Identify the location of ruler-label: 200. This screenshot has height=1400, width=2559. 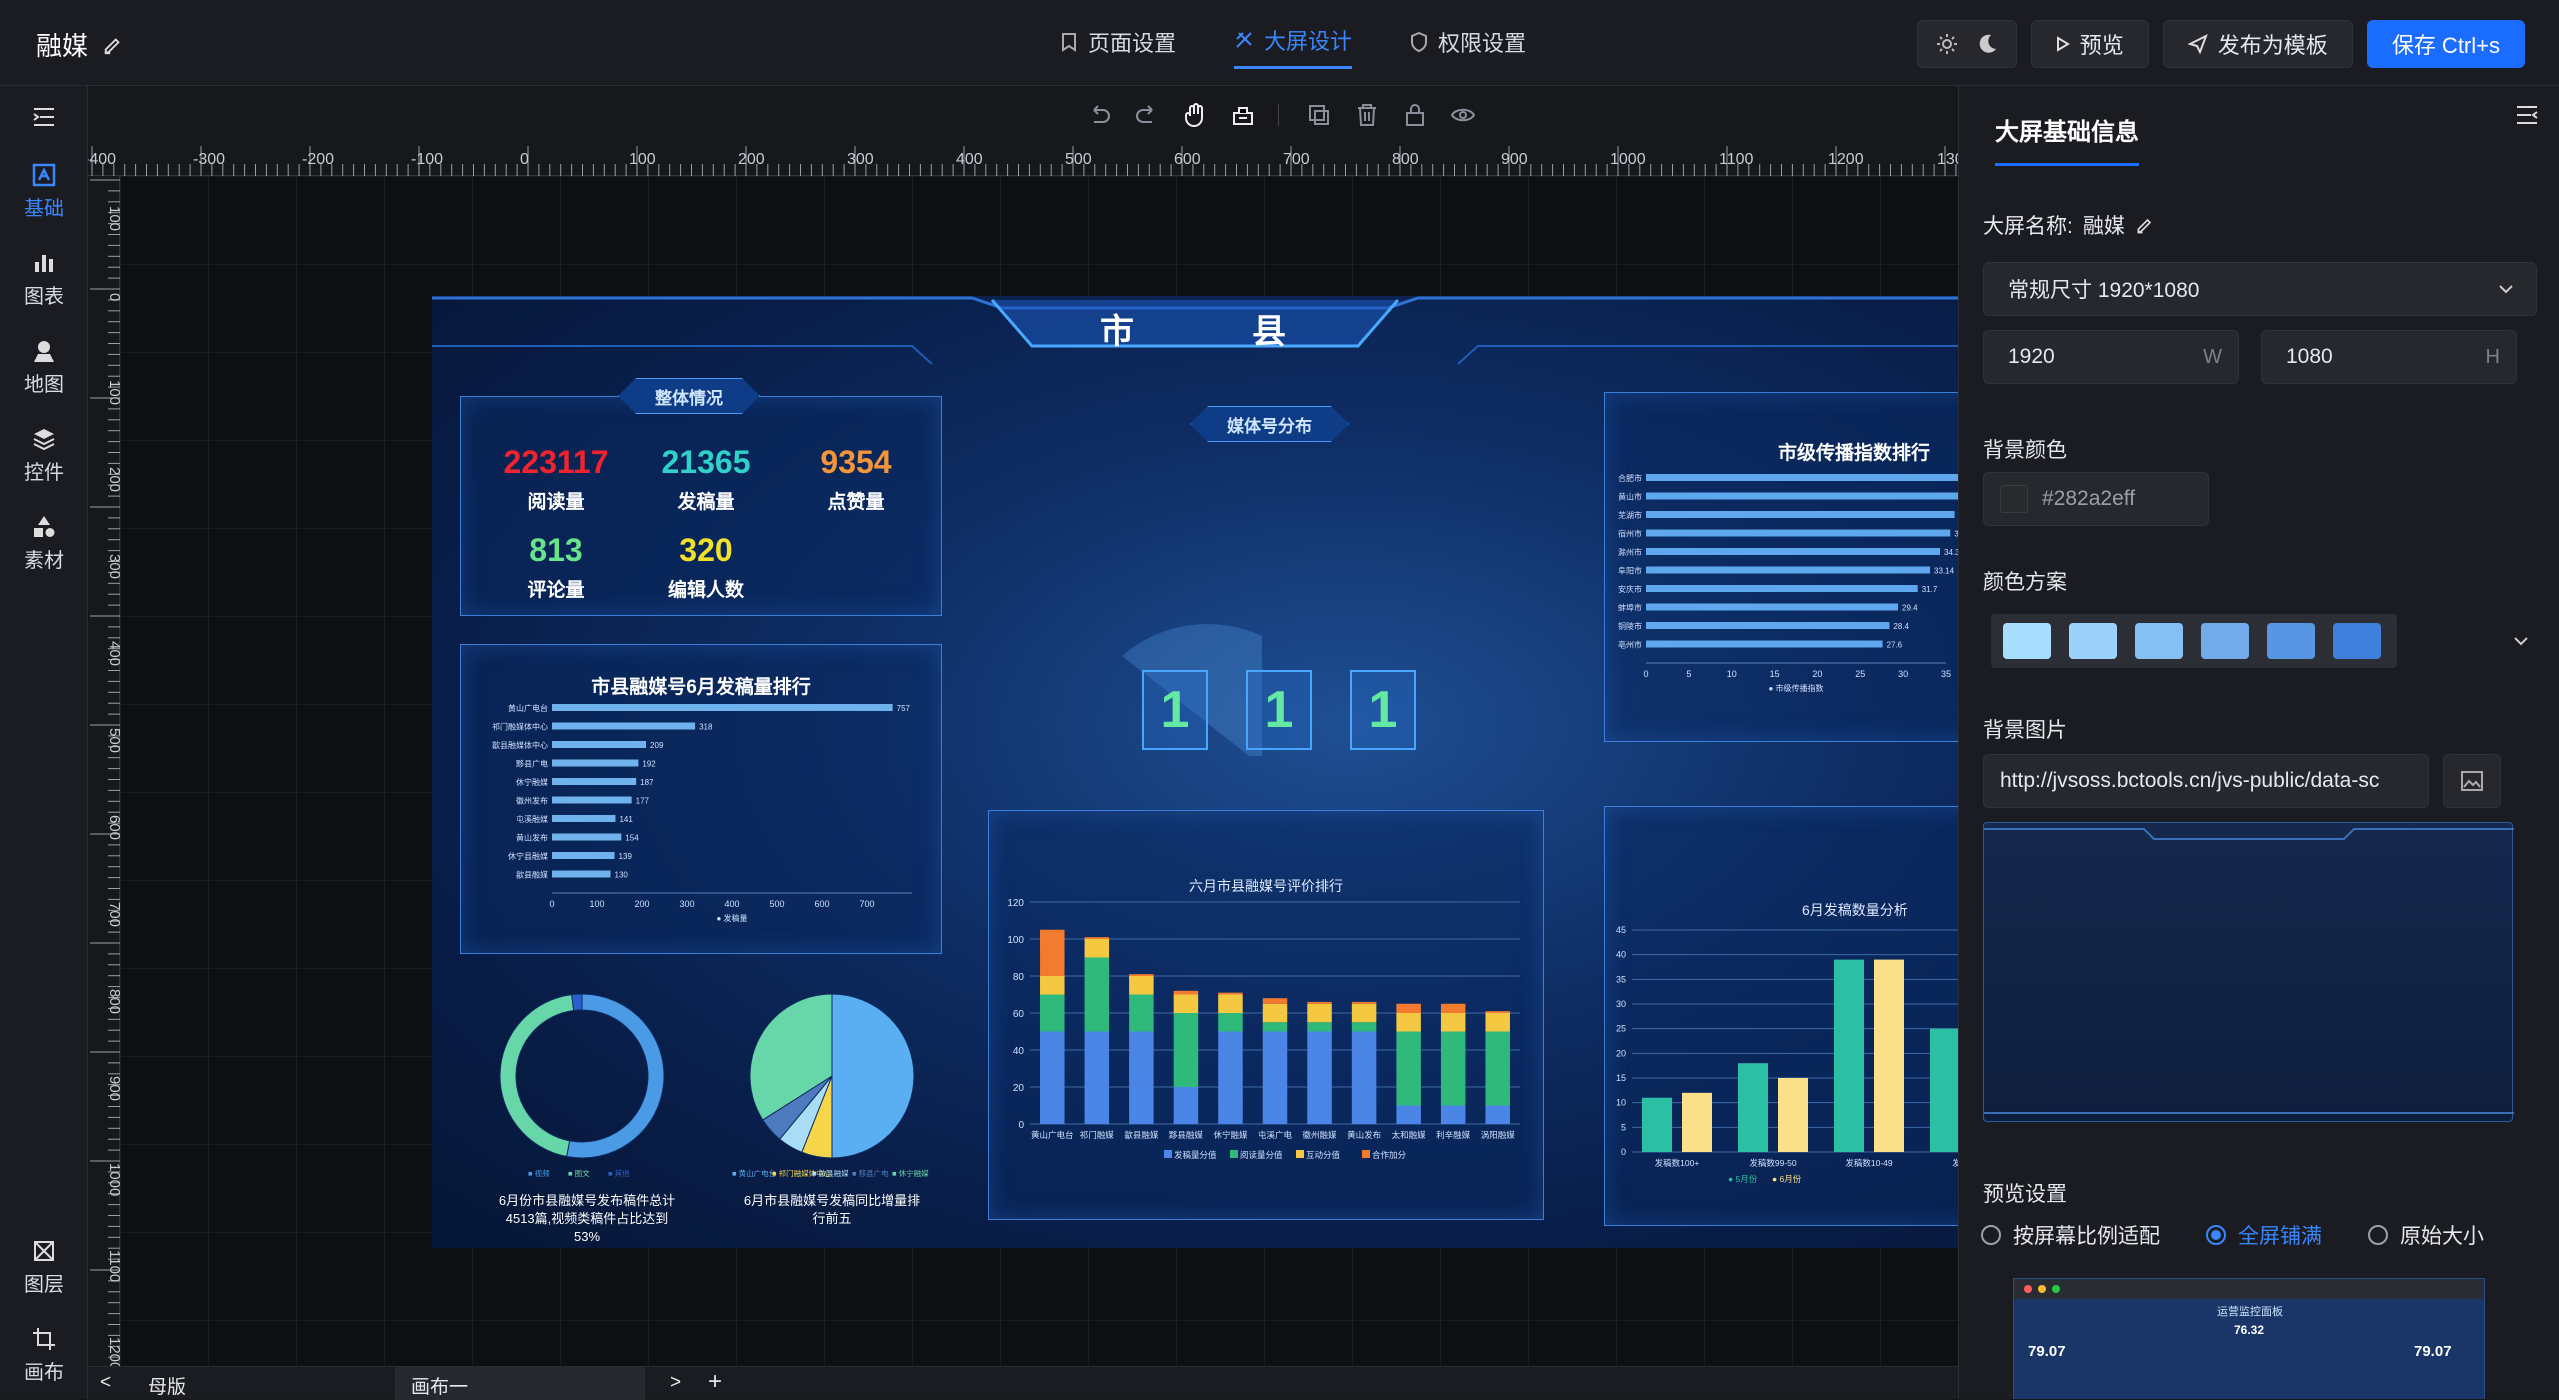
(113, 479).